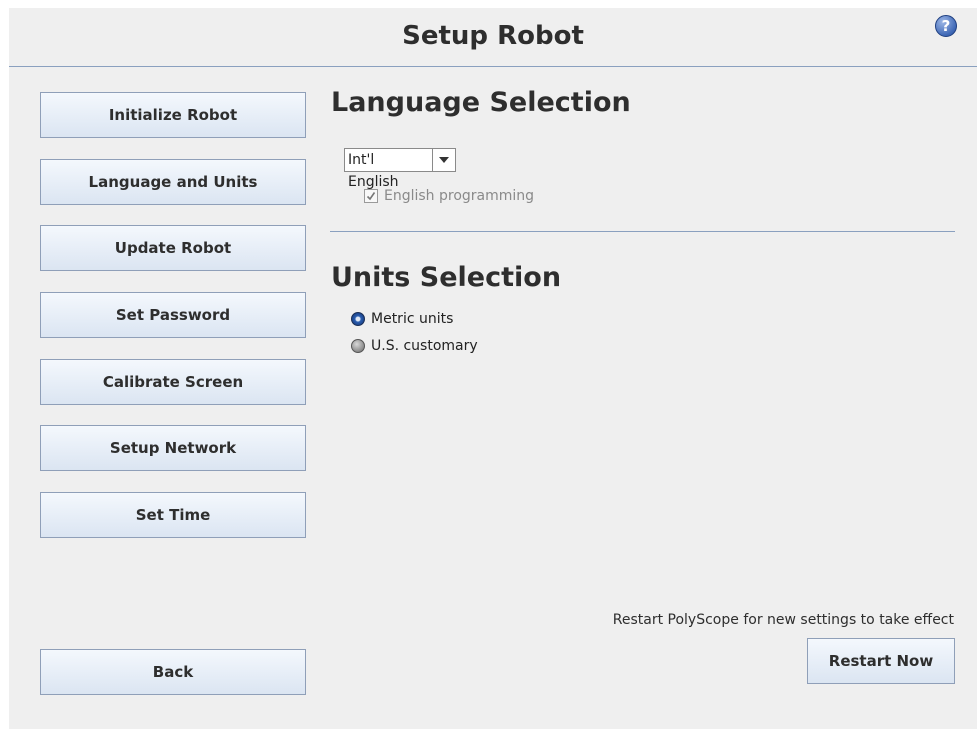 Image resolution: width=977 pixels, height=729 pixels. Describe the element at coordinates (444, 160) in the screenshot. I see `chevron-down-icon` at that location.